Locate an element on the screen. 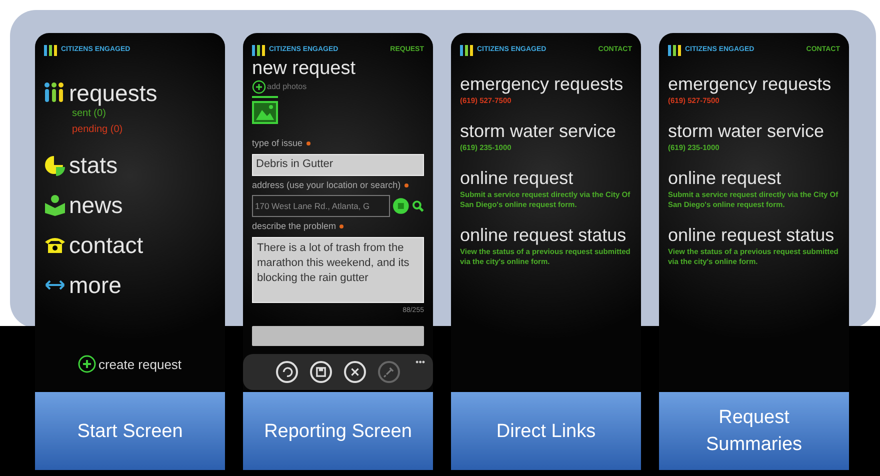 This screenshot has width=880, height=476. menu-item: news is located at coordinates (96, 205).